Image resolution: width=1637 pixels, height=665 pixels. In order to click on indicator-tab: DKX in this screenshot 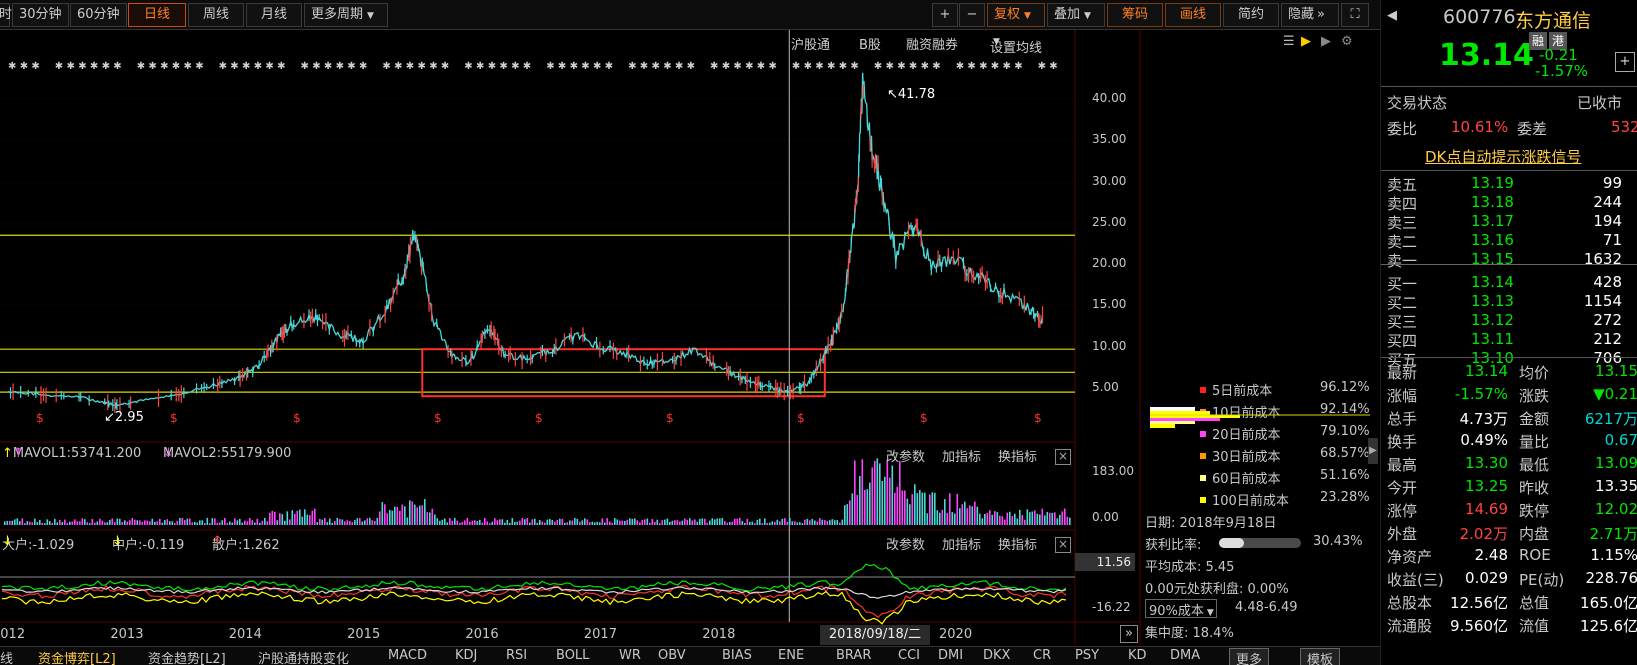, I will do `click(996, 655)`.